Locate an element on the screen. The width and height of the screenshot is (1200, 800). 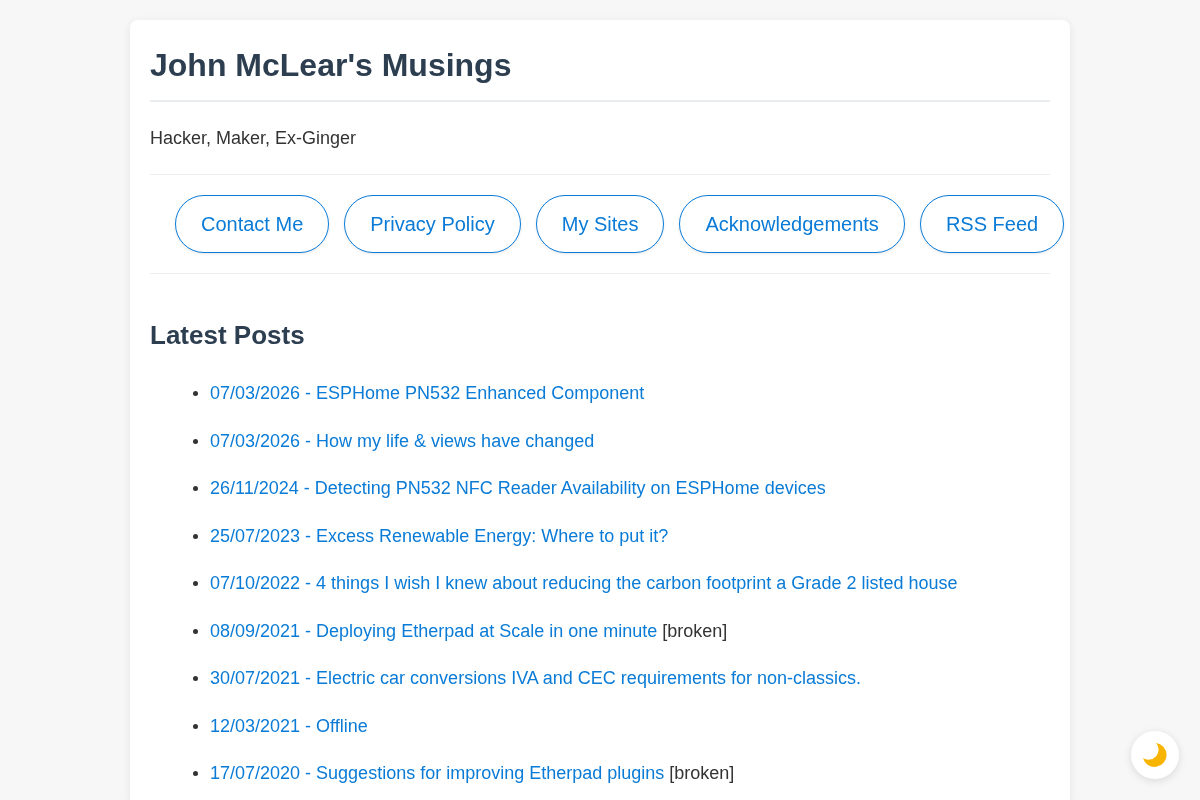
site-title: John McLear's Musings is located at coordinates (600, 74).